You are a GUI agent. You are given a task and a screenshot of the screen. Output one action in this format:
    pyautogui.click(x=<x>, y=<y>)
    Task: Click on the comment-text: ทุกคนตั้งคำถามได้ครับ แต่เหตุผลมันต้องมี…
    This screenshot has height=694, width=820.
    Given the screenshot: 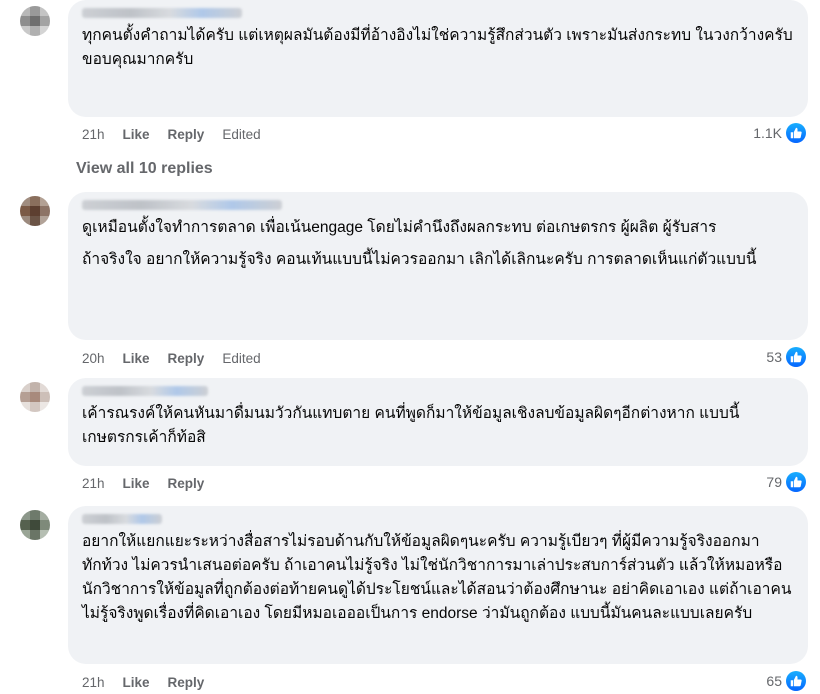 What is the action you would take?
    pyautogui.click(x=438, y=48)
    